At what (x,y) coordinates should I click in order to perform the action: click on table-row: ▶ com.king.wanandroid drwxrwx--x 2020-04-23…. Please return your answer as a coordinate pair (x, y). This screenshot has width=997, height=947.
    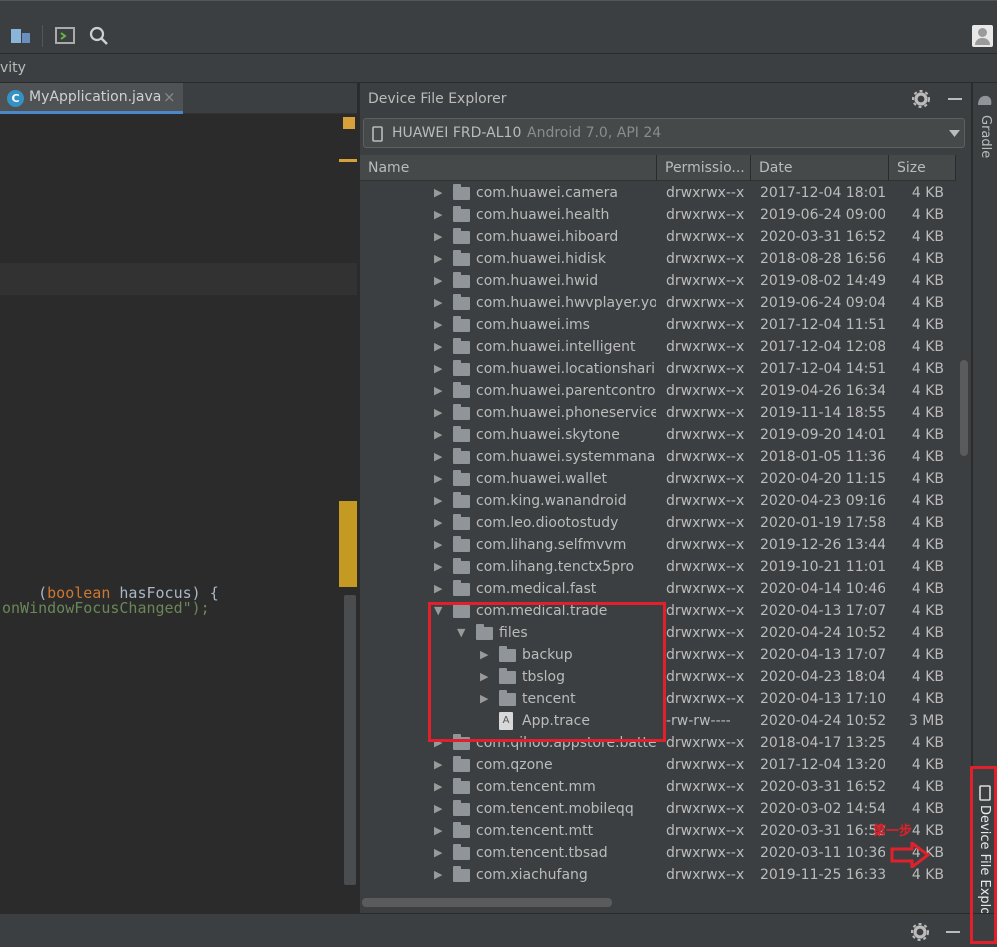
    Looking at the image, I should click on (658, 501).